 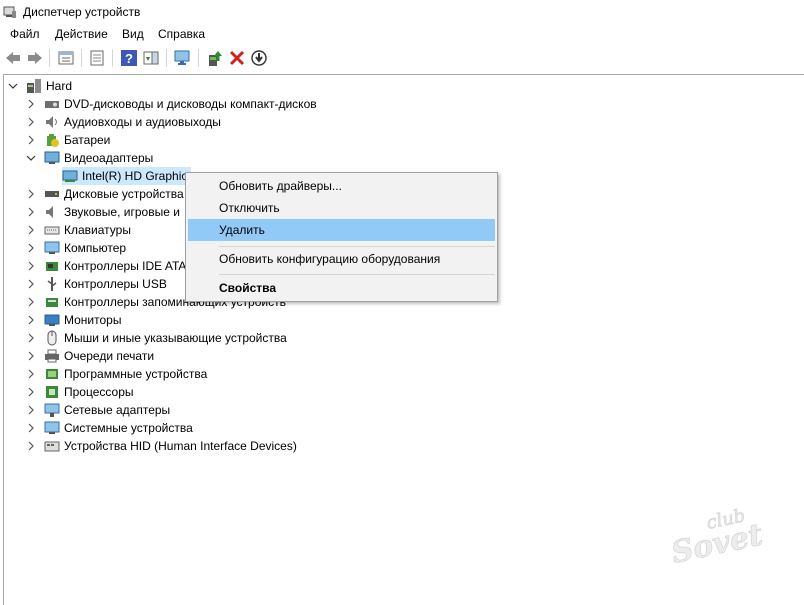 I want to click on tree-item-sound-game: Звуковые, игровые и, so click(x=103, y=212).